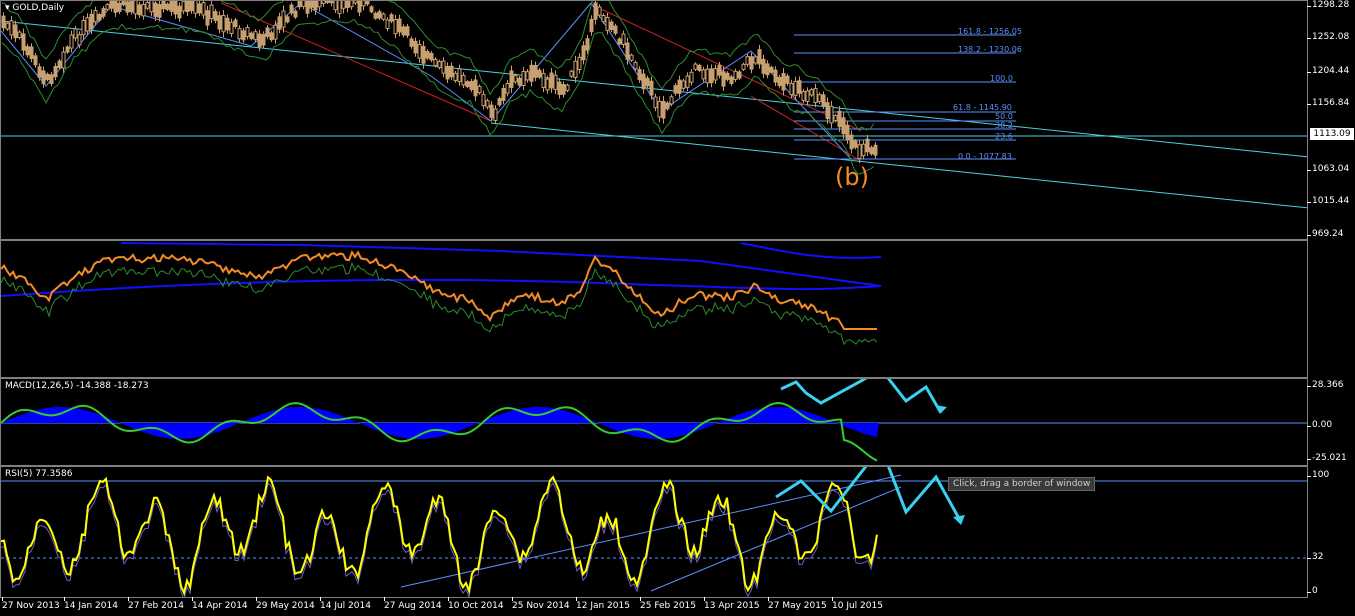  Describe the element at coordinates (1004, 116) in the screenshot. I see `fib-label-50: 50.0` at that location.